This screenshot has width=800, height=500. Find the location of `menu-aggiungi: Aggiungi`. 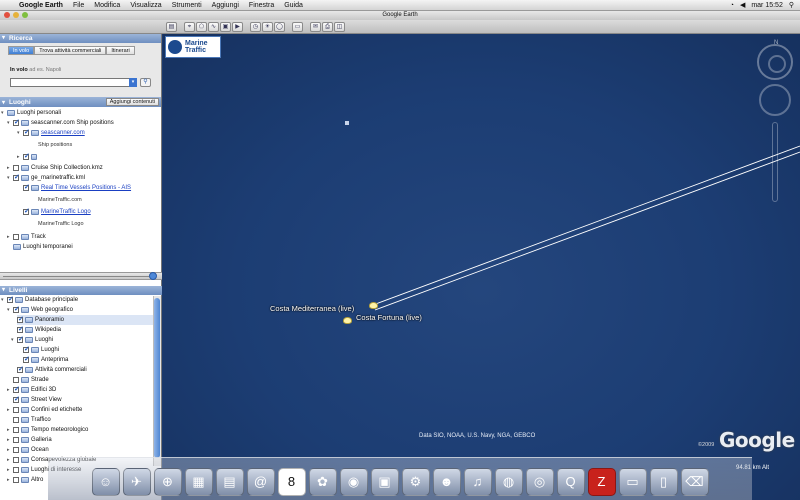

menu-aggiungi: Aggiungi is located at coordinates (225, 5).